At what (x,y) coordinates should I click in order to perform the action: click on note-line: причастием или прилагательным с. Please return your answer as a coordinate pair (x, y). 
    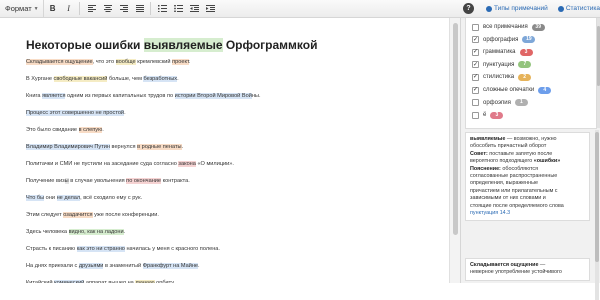
    Looking at the image, I should click on (527, 191).